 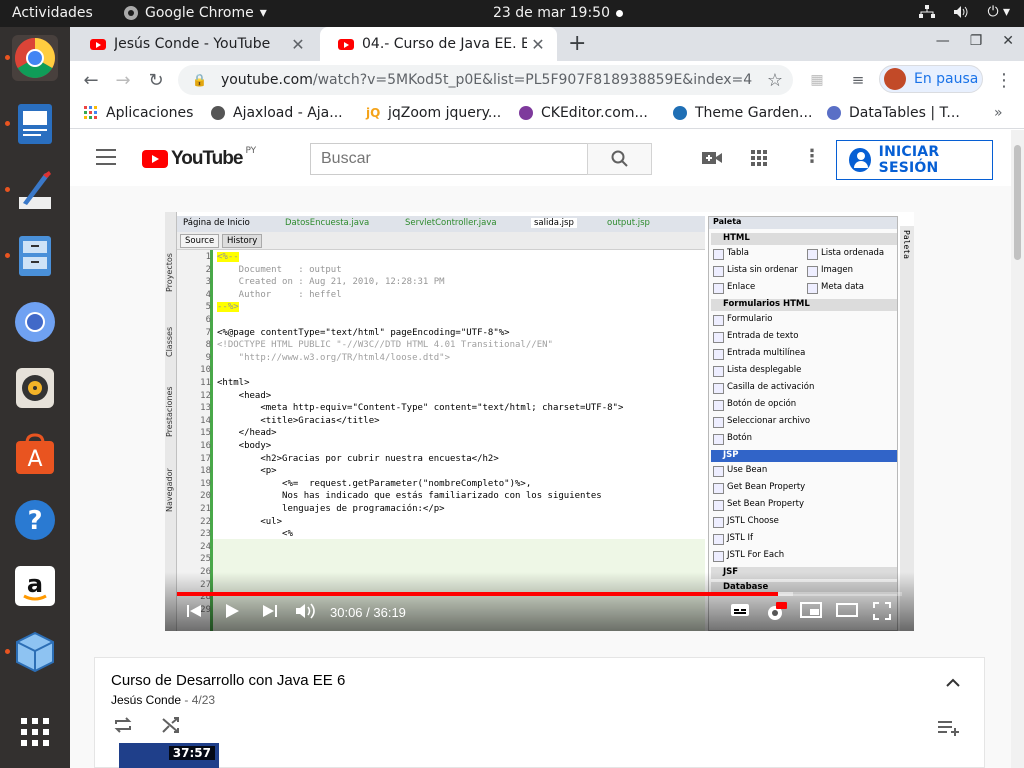 I want to click on chevron-up-icon, so click(x=953, y=682).